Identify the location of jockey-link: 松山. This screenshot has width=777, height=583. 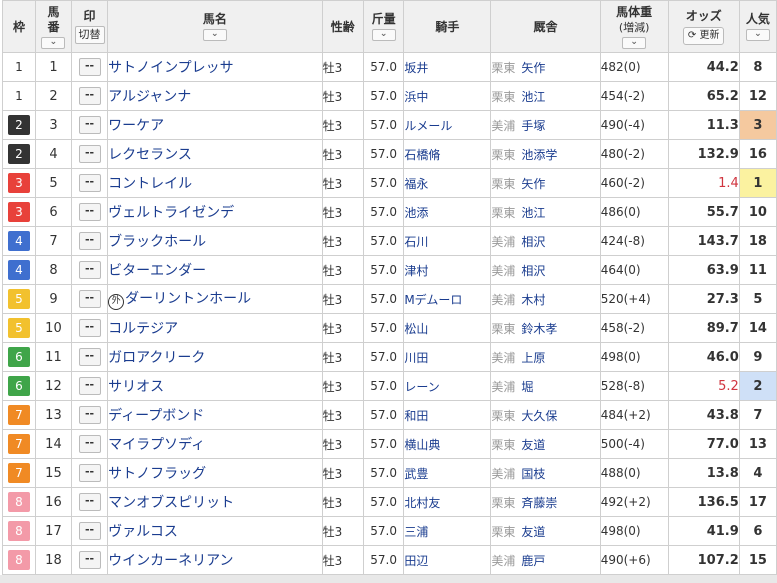
(416, 329).